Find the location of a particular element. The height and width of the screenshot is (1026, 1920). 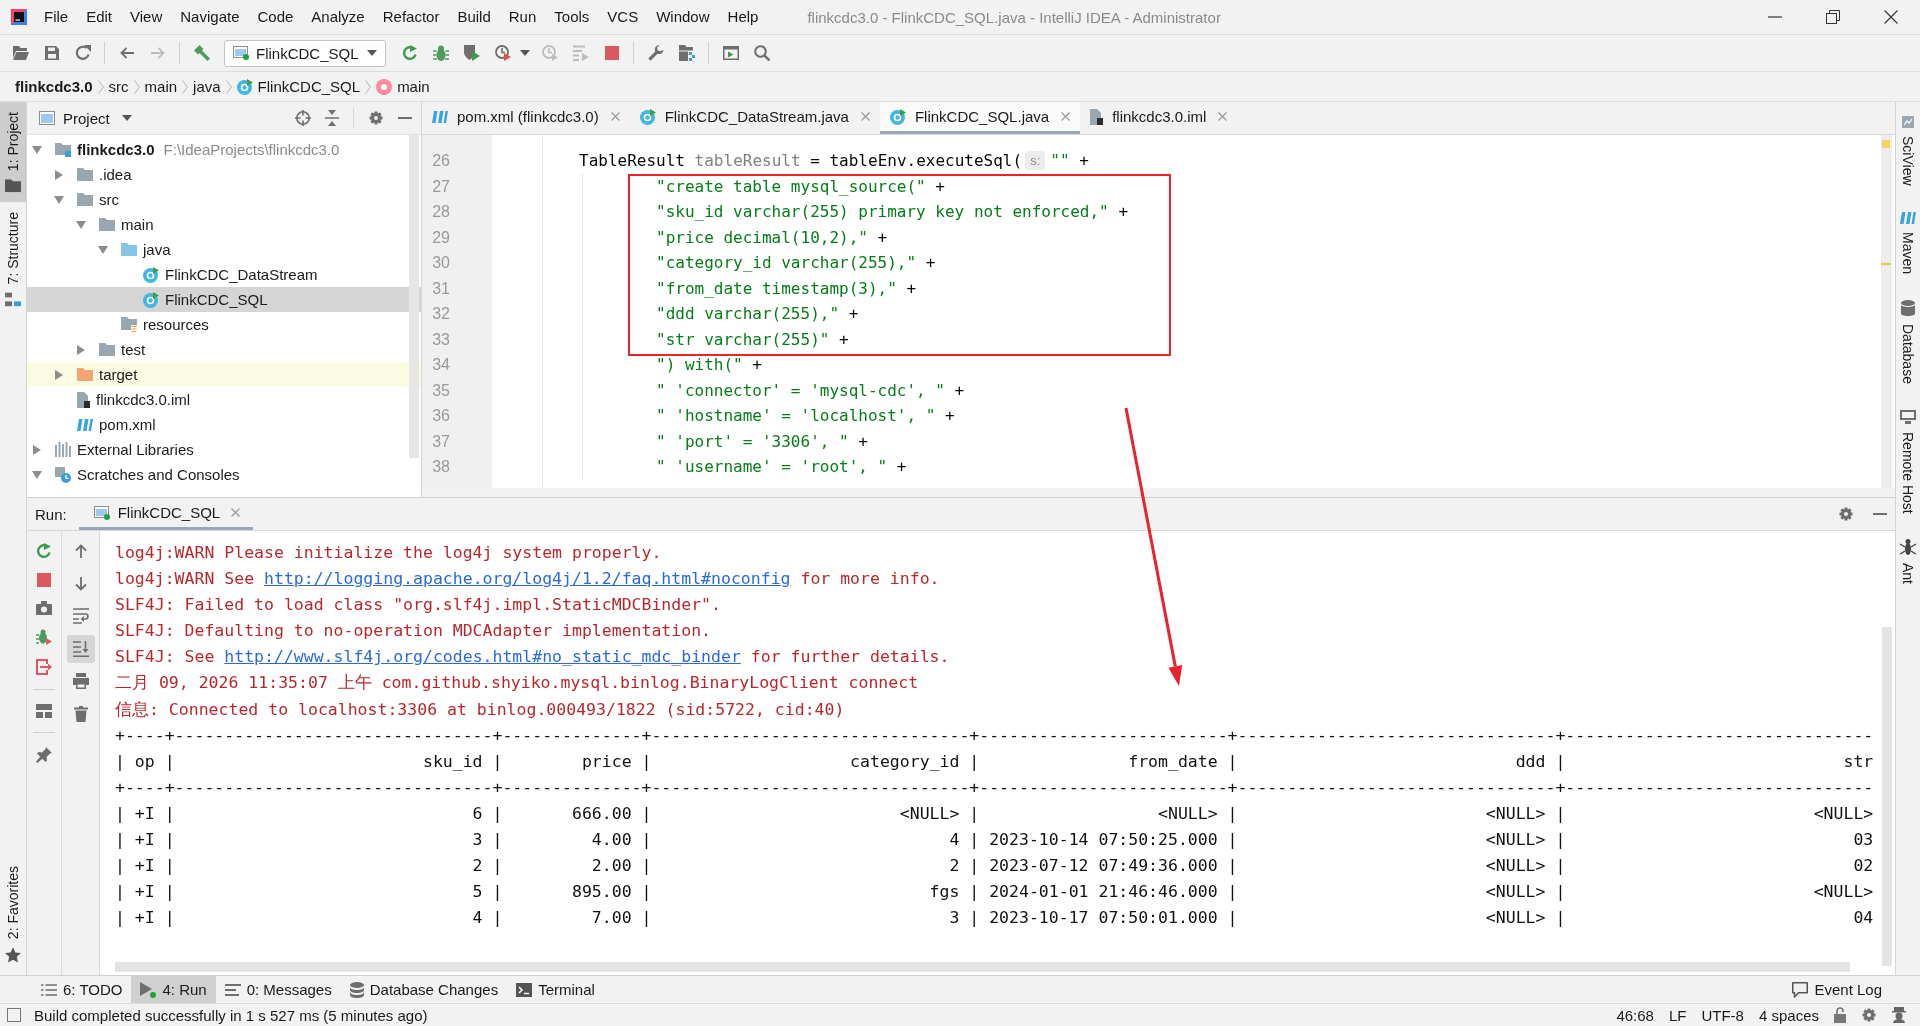

tool-window-button: Database Changes is located at coordinates (424, 989).